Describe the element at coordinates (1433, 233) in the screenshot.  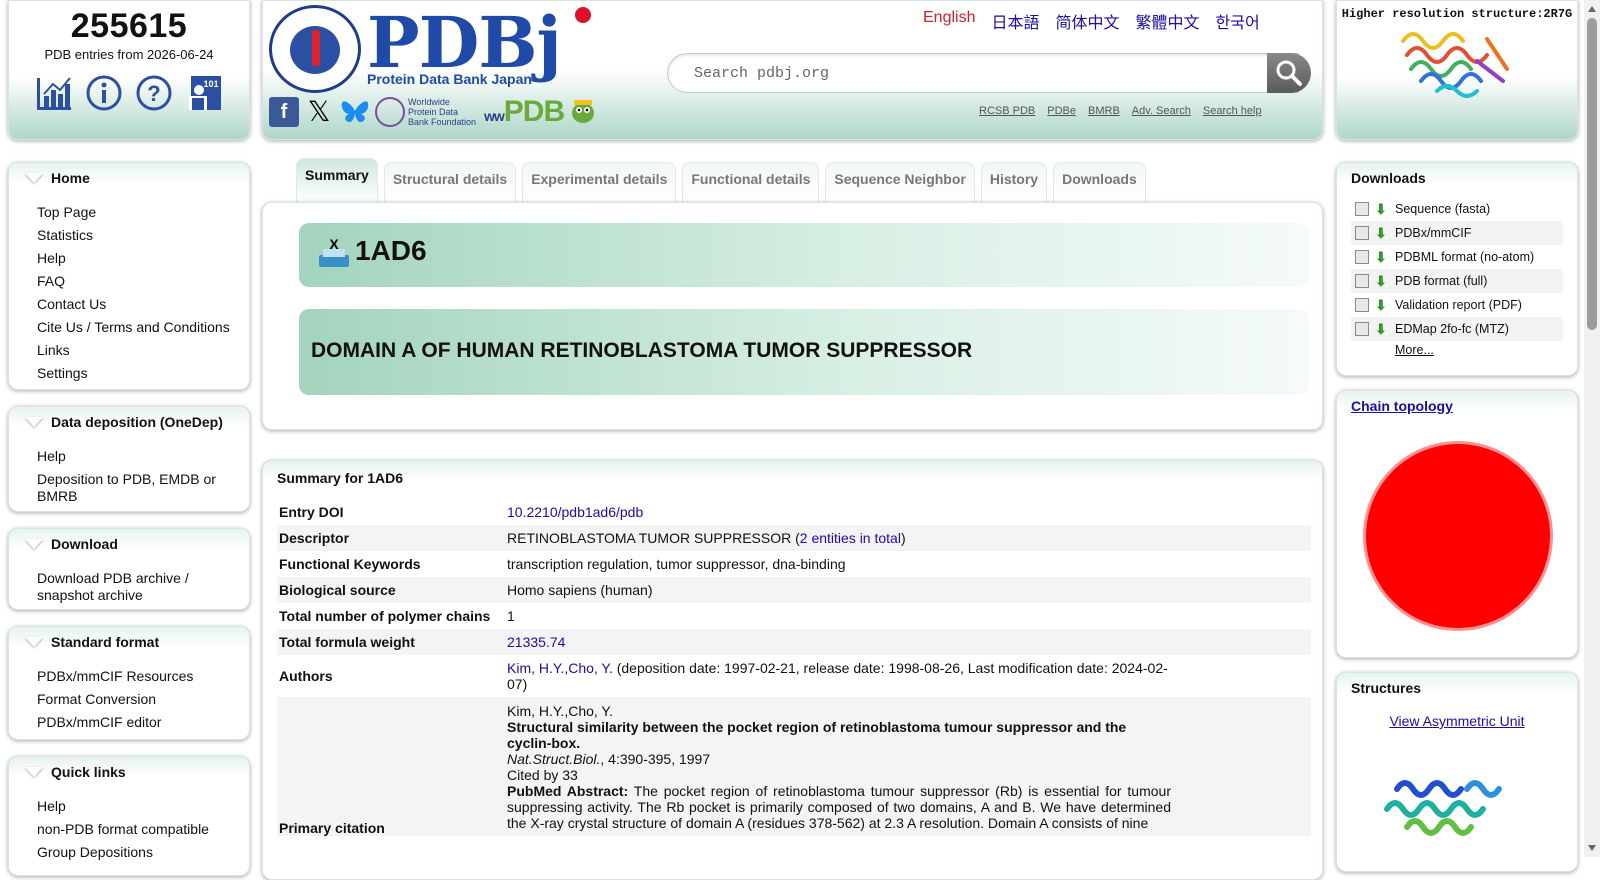
I see `download-label-mmcif: PDBx/mmCIF` at that location.